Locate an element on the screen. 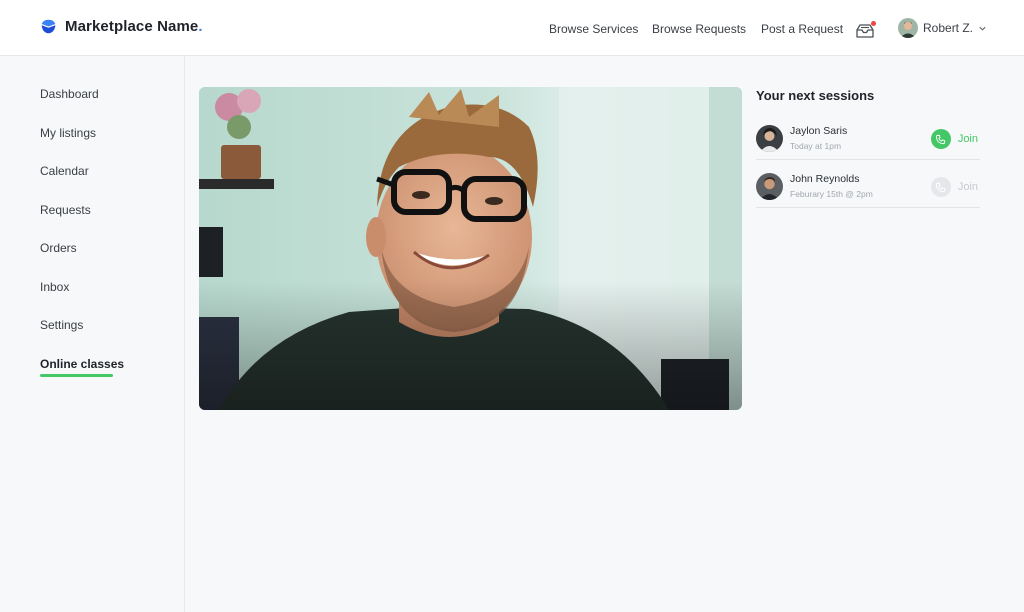 The height and width of the screenshot is (612, 1024). sessions-title: Your next sessions is located at coordinates (815, 95).